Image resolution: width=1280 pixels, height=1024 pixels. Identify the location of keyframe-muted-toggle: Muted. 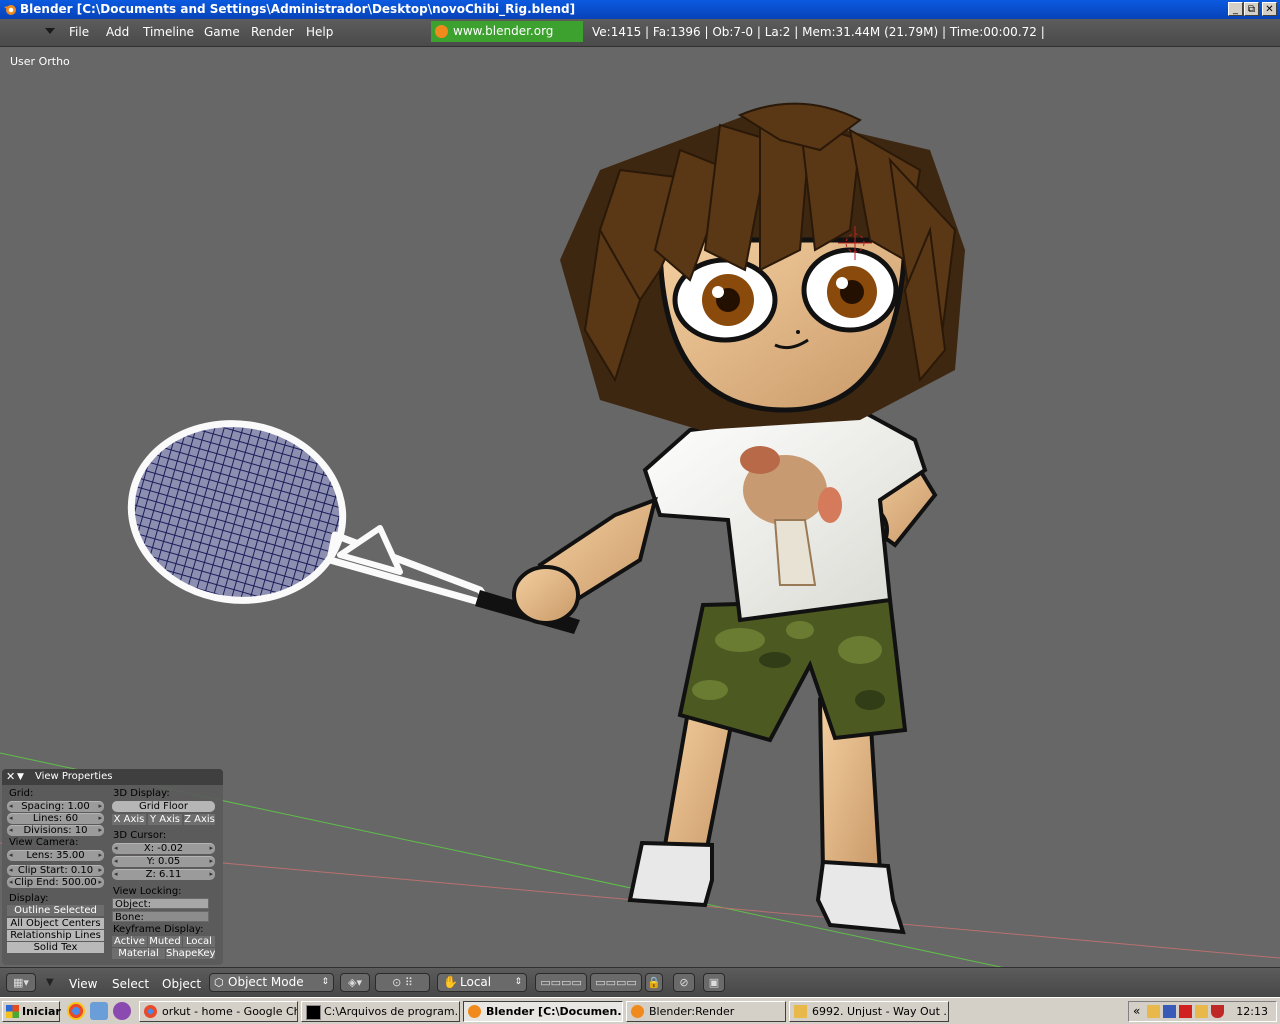
(165, 941).